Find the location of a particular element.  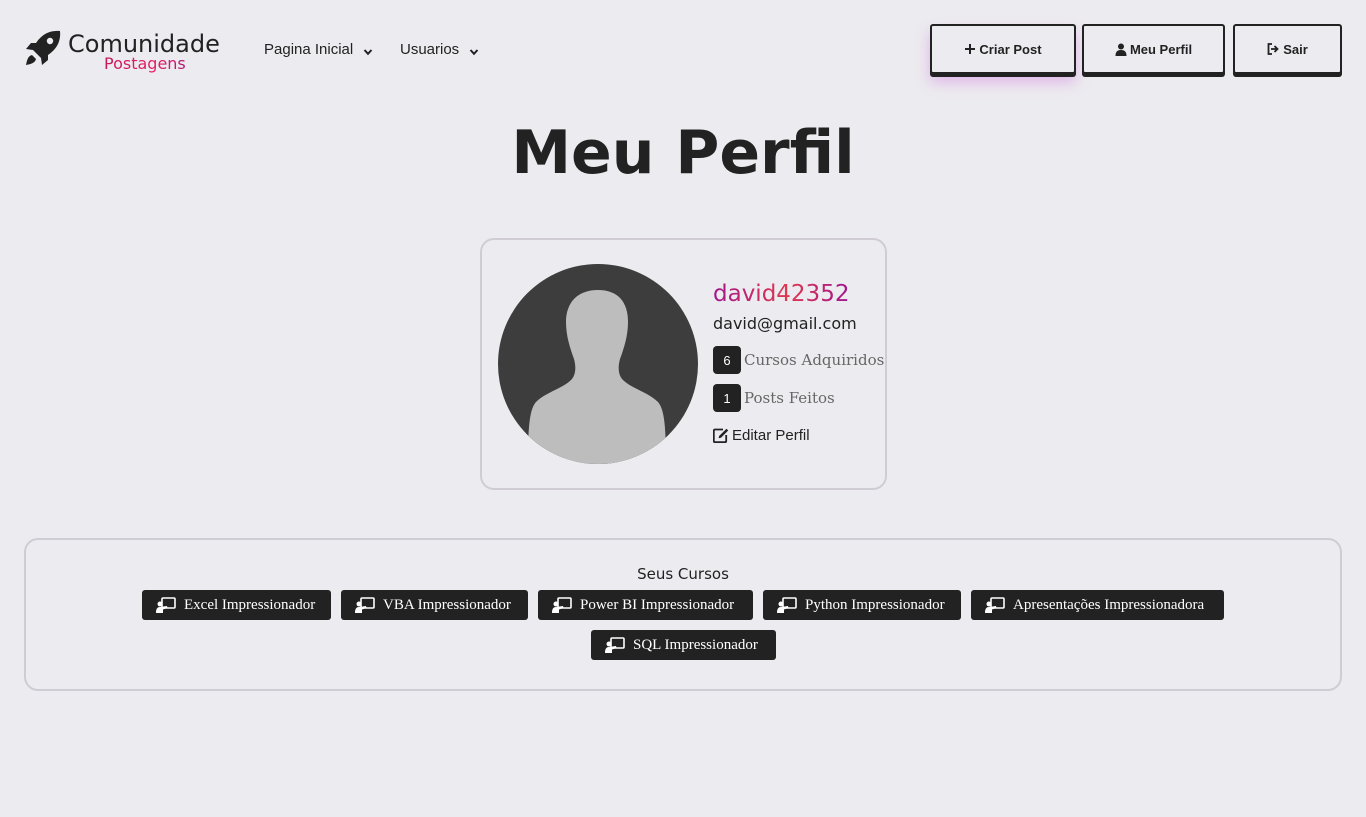

criar-post-label: Criar Post is located at coordinates (1010, 49).